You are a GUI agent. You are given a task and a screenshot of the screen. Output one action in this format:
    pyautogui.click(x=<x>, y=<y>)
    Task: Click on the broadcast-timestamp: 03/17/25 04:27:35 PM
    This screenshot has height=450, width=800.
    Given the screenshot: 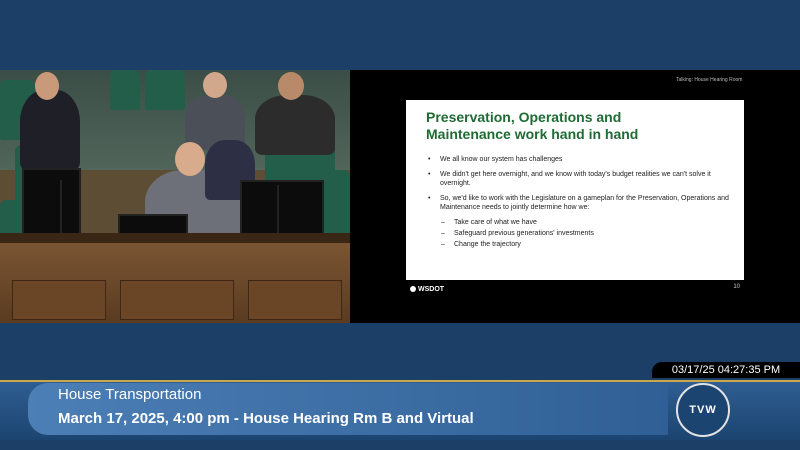 What is the action you would take?
    pyautogui.click(x=726, y=370)
    